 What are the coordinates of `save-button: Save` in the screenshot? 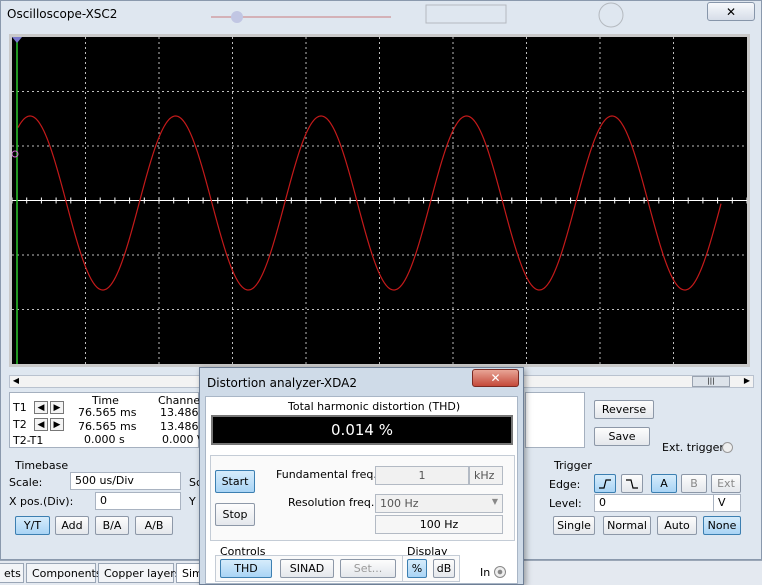 It's located at (622, 436).